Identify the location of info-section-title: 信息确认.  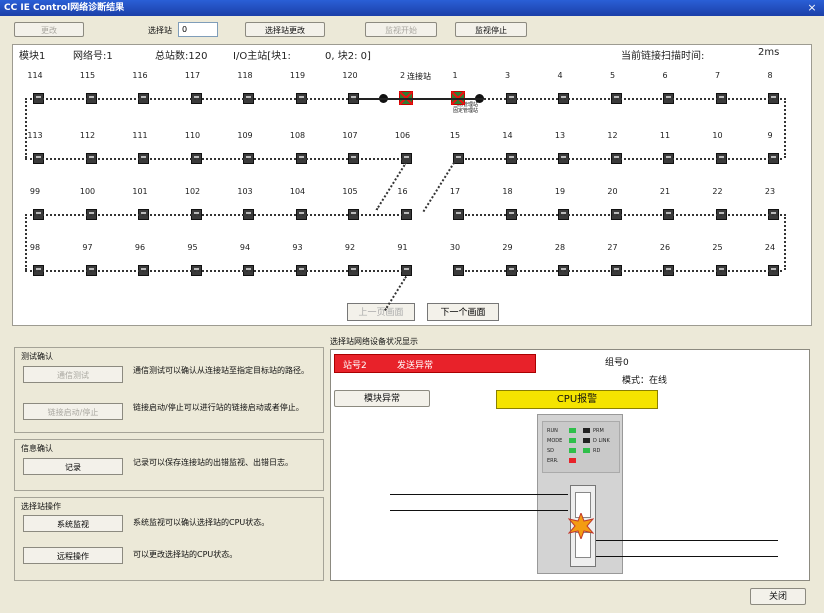
(37, 448).